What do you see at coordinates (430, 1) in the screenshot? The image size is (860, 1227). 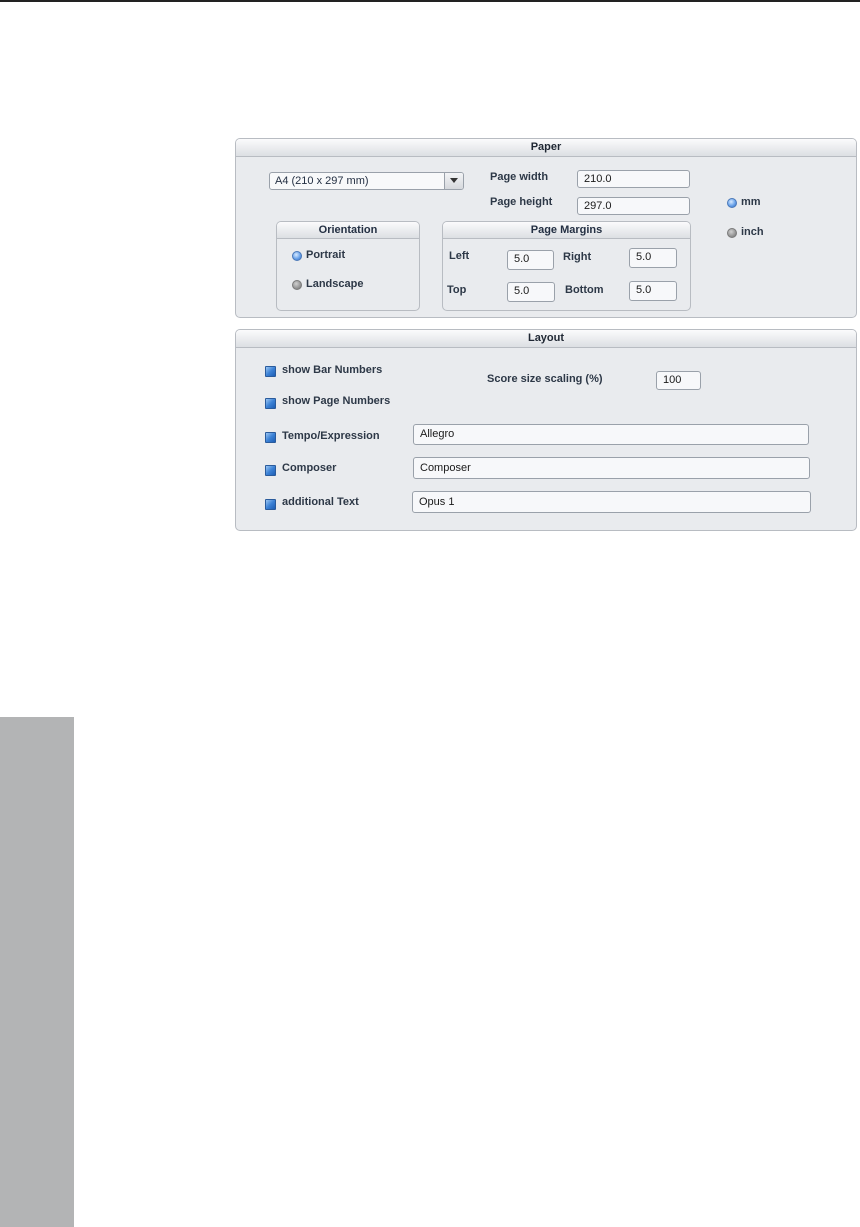 I see `page-top-rule` at bounding box center [430, 1].